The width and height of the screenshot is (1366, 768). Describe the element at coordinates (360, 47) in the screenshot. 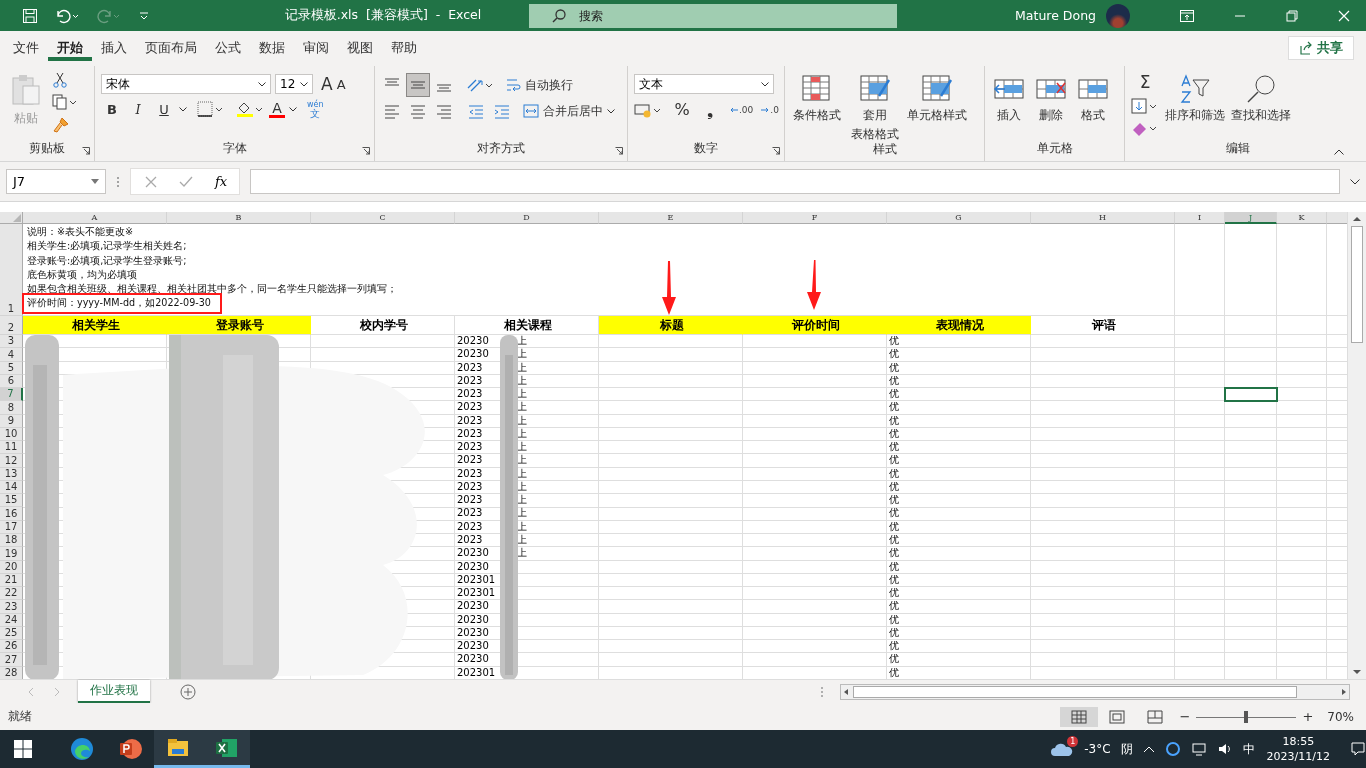

I see `ribbon-tab: 视图` at that location.